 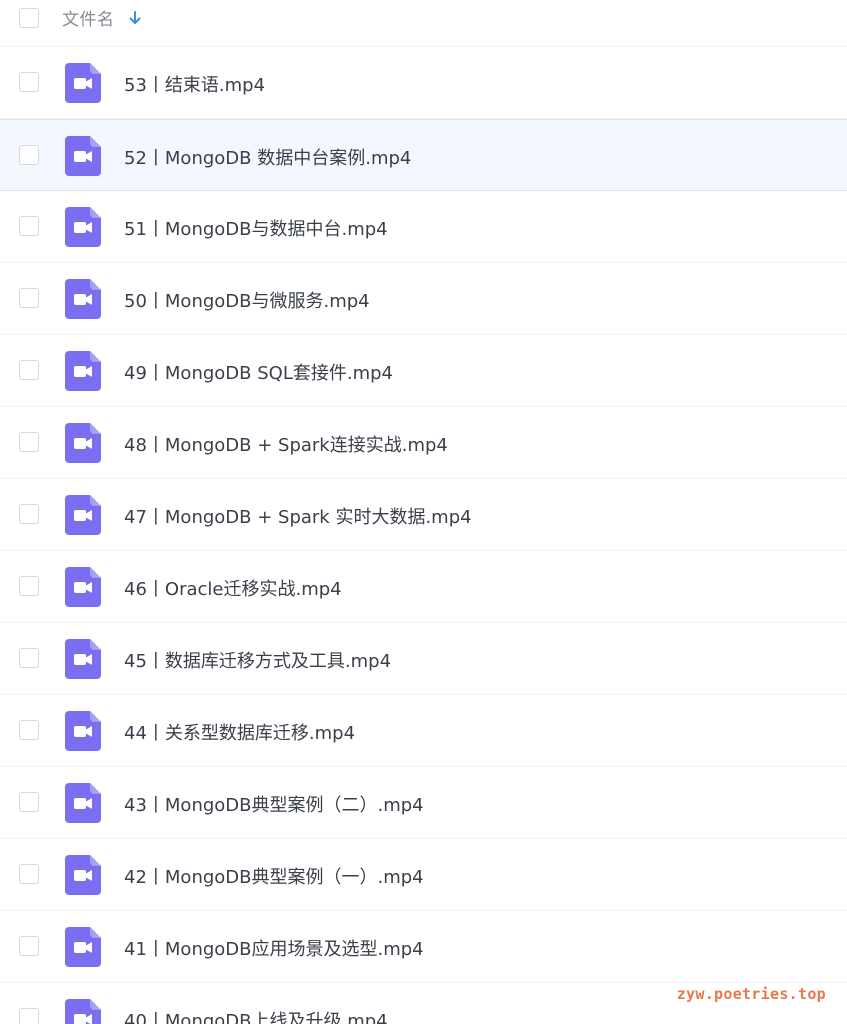 What do you see at coordinates (239, 732) in the screenshot?
I see `file-name: 44丨关系型数据库迁移.mp4` at bounding box center [239, 732].